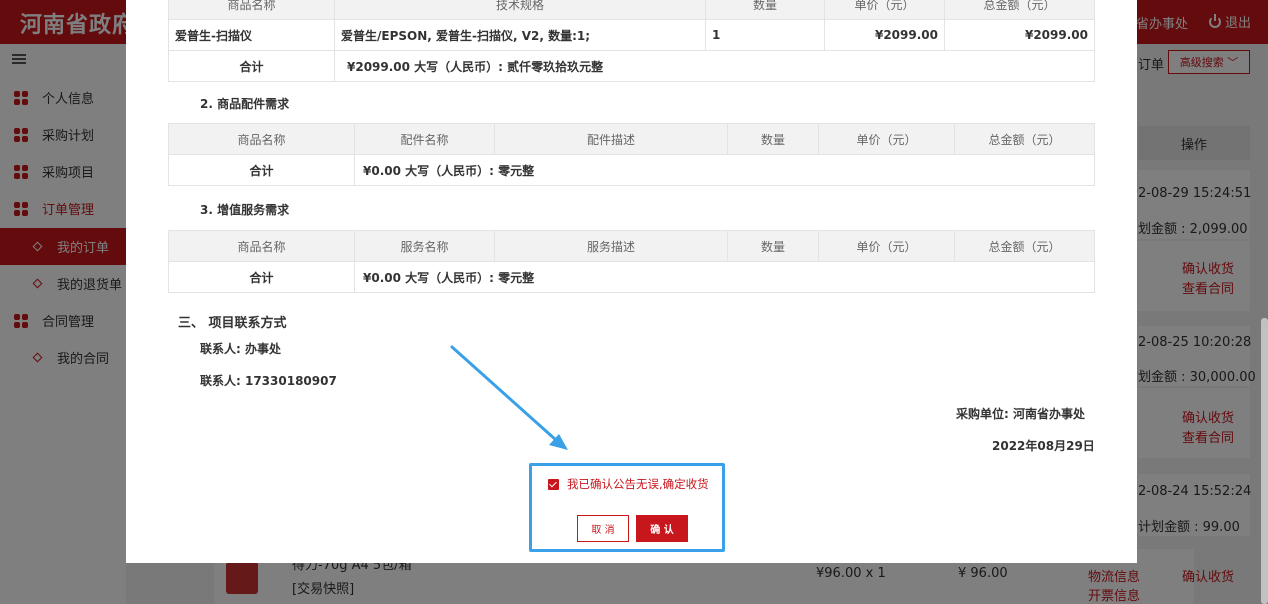 This screenshot has width=1268, height=604. I want to click on goods-qty: 1, so click(765, 35).